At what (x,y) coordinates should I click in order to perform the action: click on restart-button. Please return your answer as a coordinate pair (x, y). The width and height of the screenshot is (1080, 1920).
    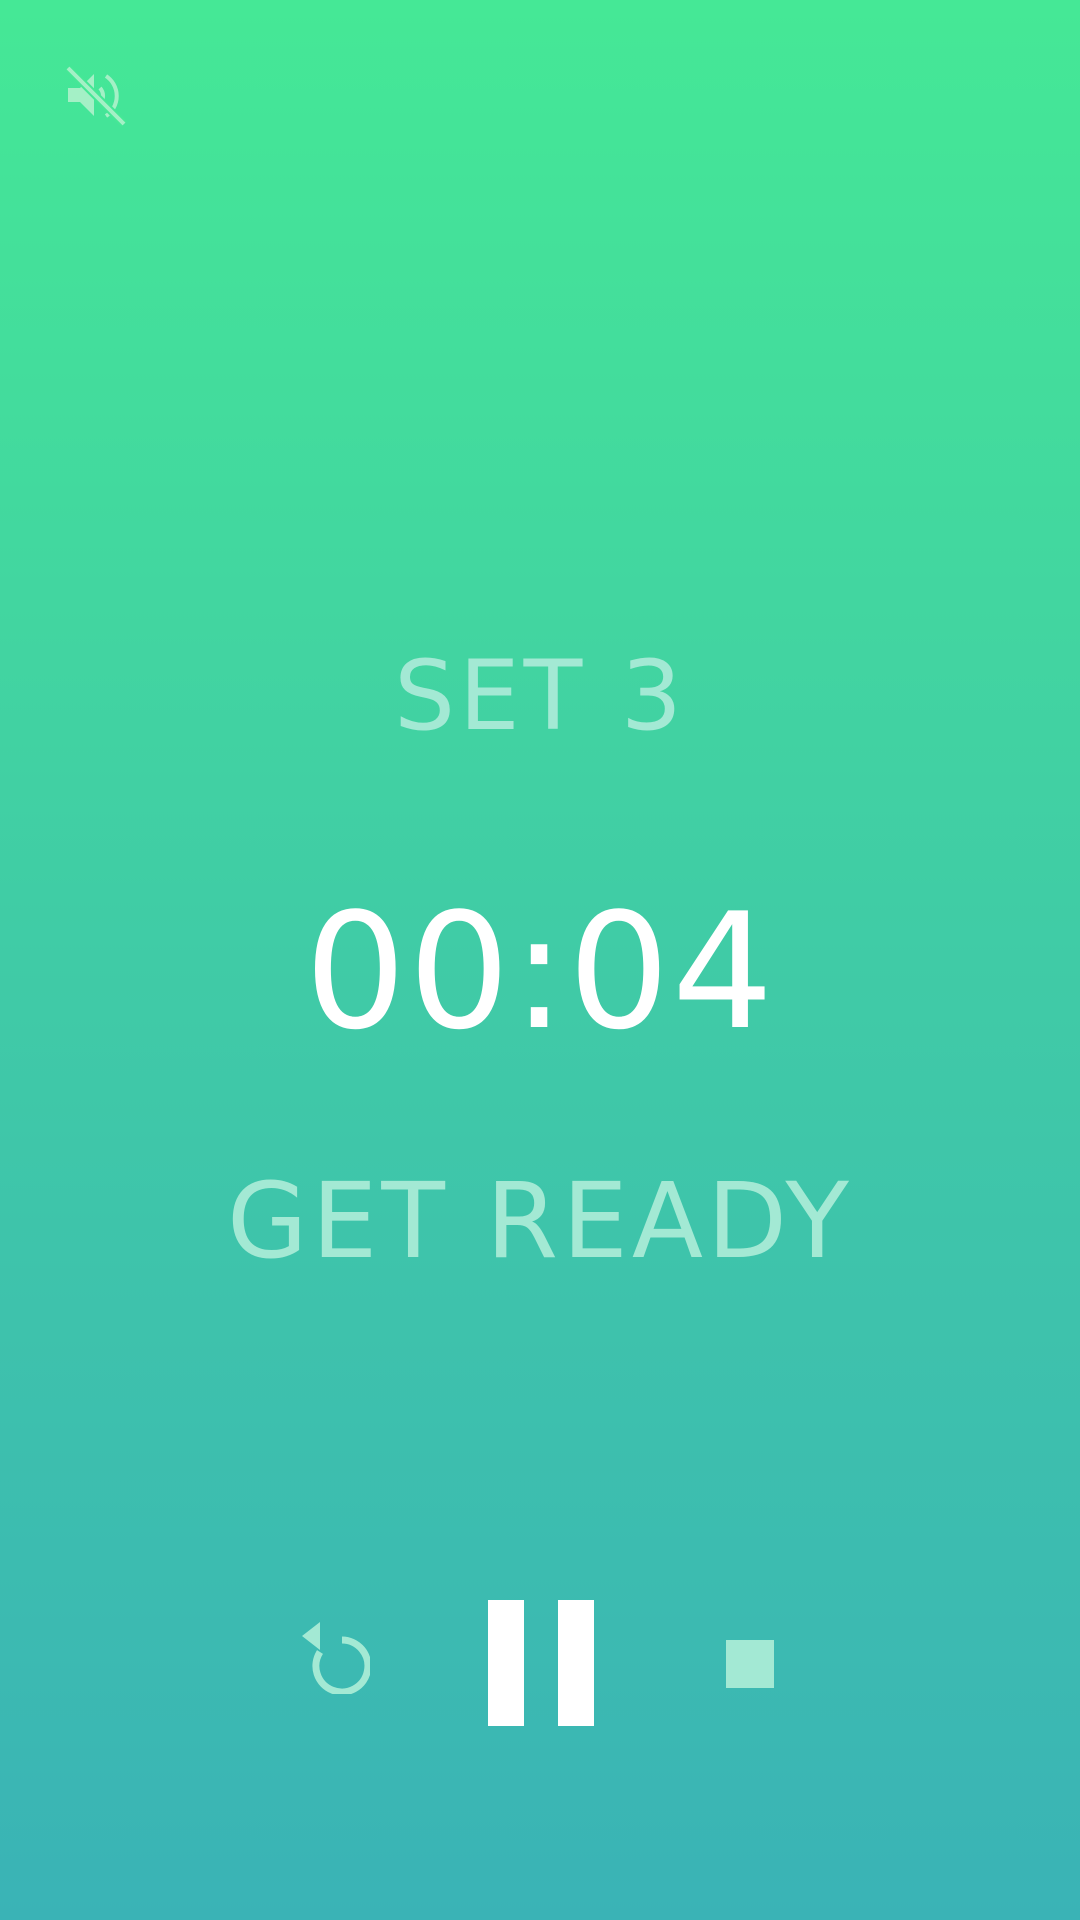
    Looking at the image, I should click on (330, 1654).